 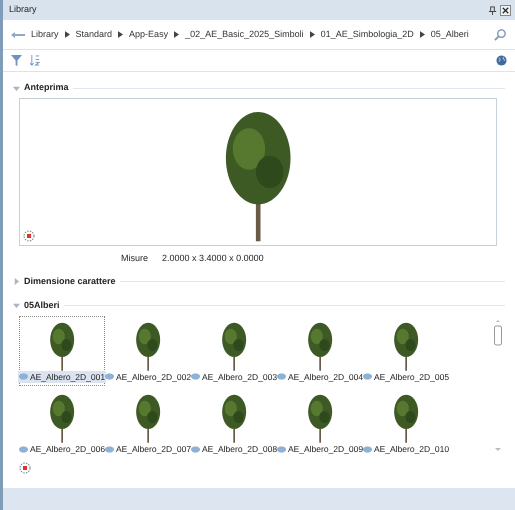 I want to click on globe-icon, so click(x=501, y=60).